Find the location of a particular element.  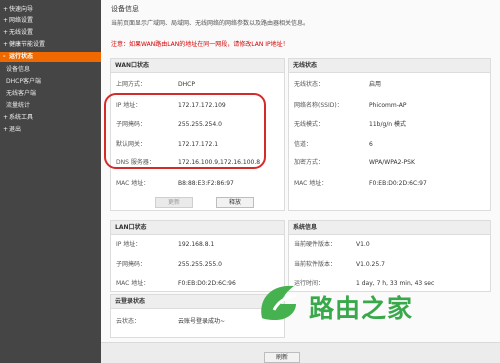

renew-button: 更新 is located at coordinates (174, 202).